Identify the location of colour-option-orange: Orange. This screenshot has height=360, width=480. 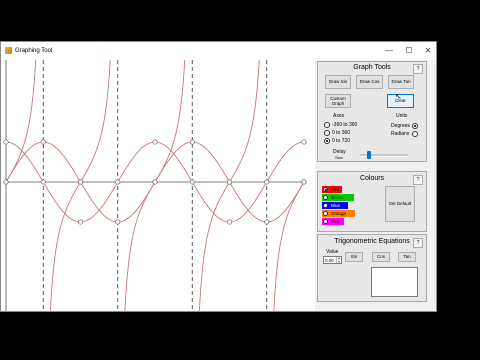
(338, 213).